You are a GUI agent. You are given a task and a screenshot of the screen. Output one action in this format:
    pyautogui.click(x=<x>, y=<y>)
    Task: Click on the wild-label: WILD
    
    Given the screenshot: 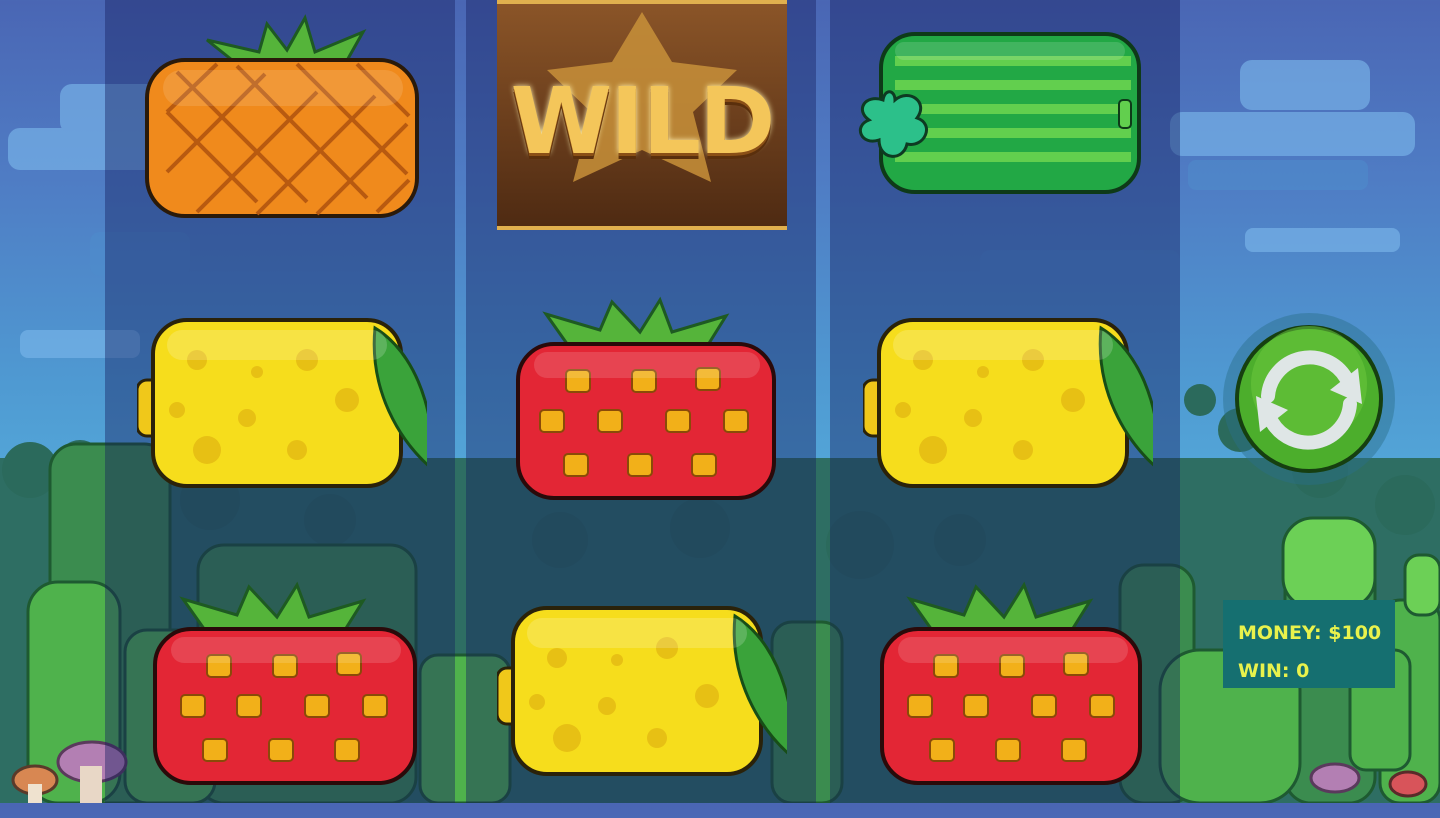 What is the action you would take?
    pyautogui.click(x=643, y=121)
    